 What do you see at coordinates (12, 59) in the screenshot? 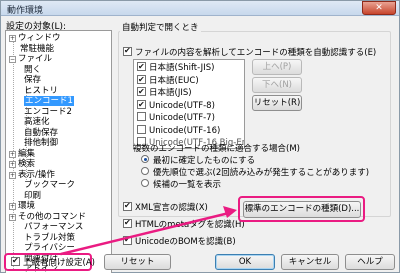
I see `collapse-icon: −` at bounding box center [12, 59].